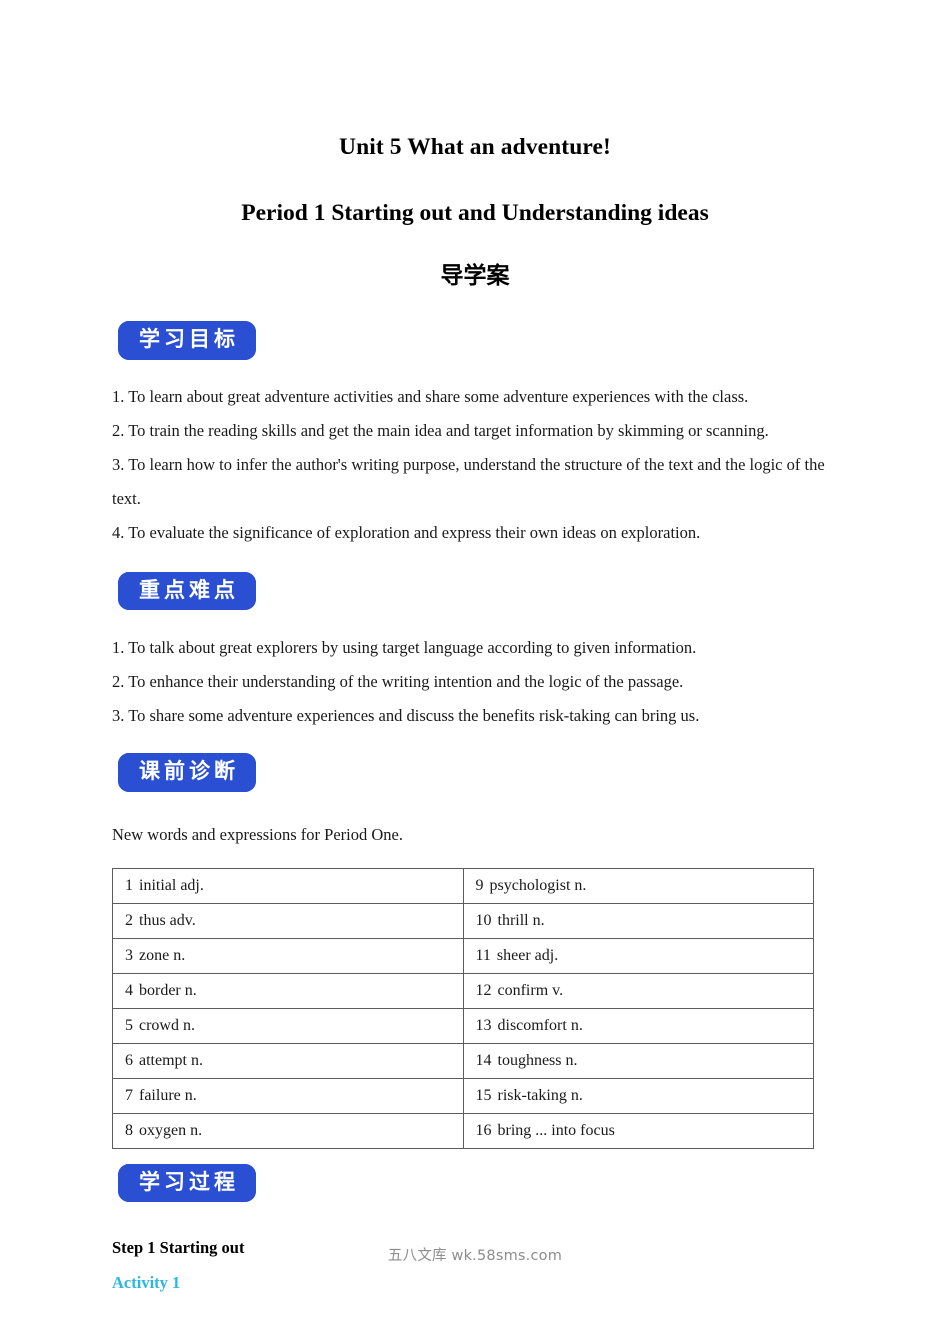 This screenshot has height=1344, width=950. I want to click on vocabulary-cell: 1 initial adj., so click(288, 885).